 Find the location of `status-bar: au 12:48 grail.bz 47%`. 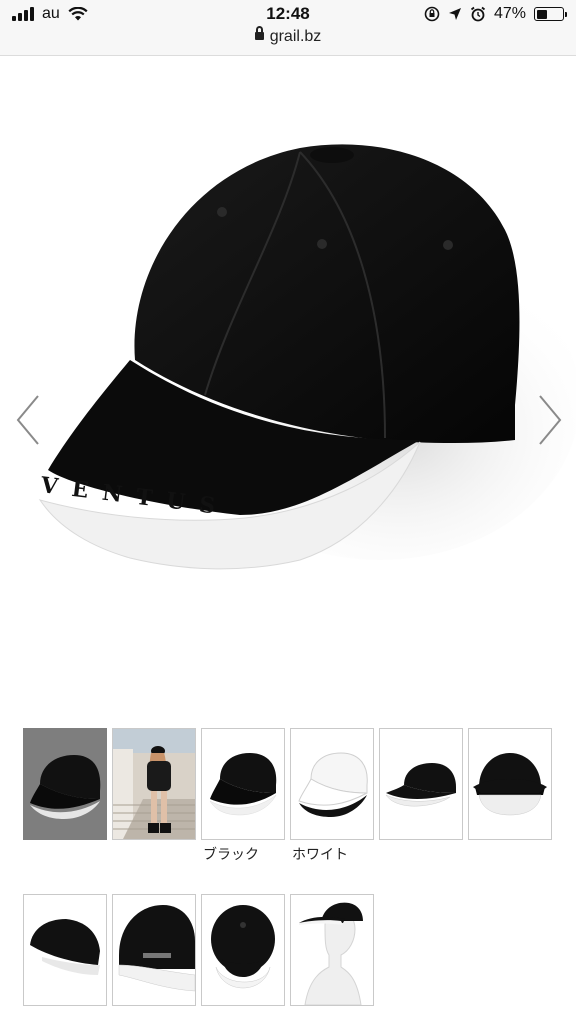

status-bar: au 12:48 grail.bz 47% is located at coordinates (288, 28).